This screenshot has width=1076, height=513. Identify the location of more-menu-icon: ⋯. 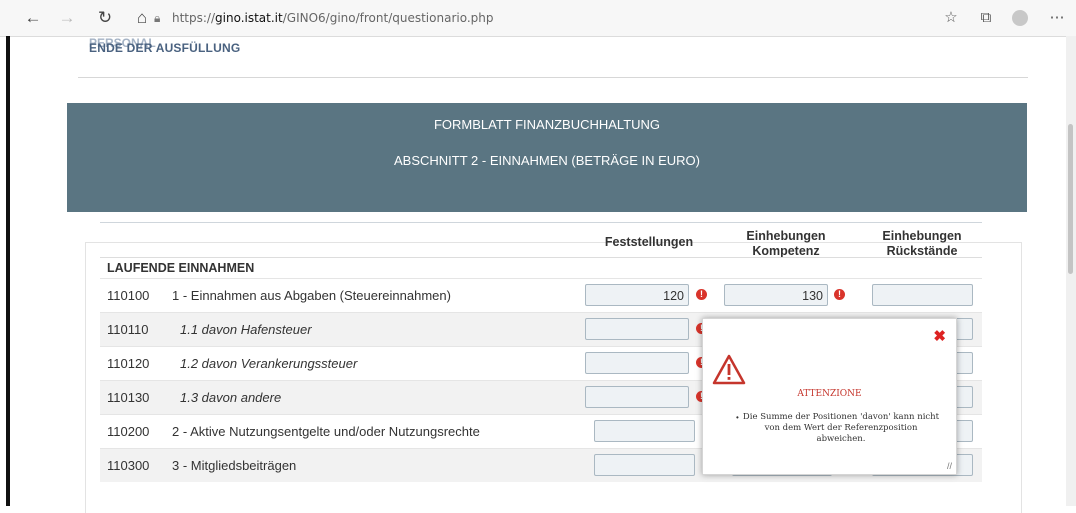
(1057, 18).